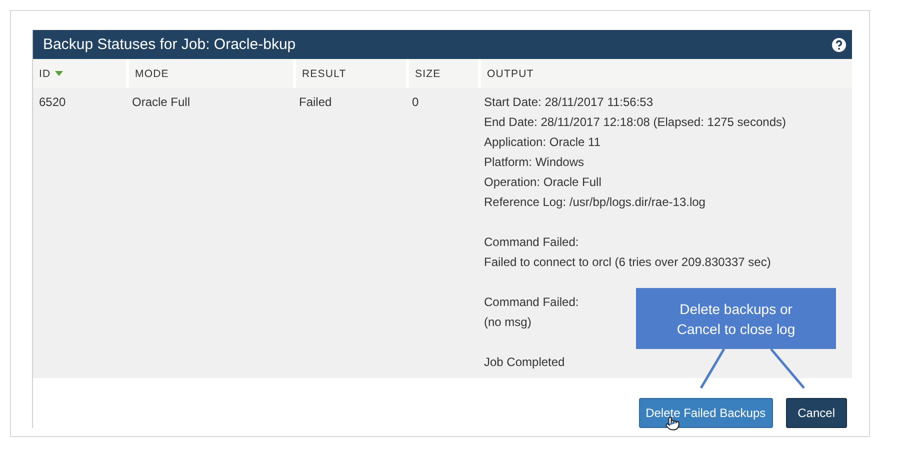 The height and width of the screenshot is (465, 901). I want to click on output-line: Platform: Windows, so click(534, 162).